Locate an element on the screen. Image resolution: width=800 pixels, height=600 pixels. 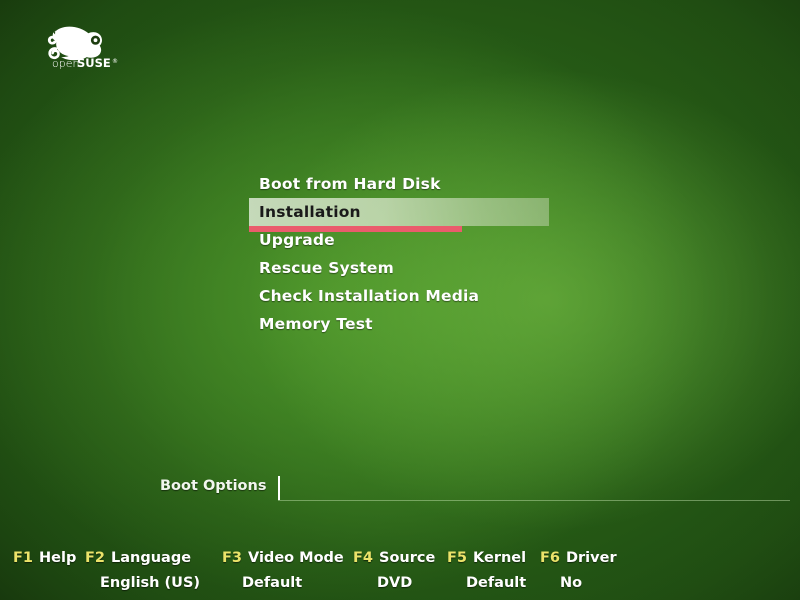
menu-item-label: Installation is located at coordinates (310, 212).